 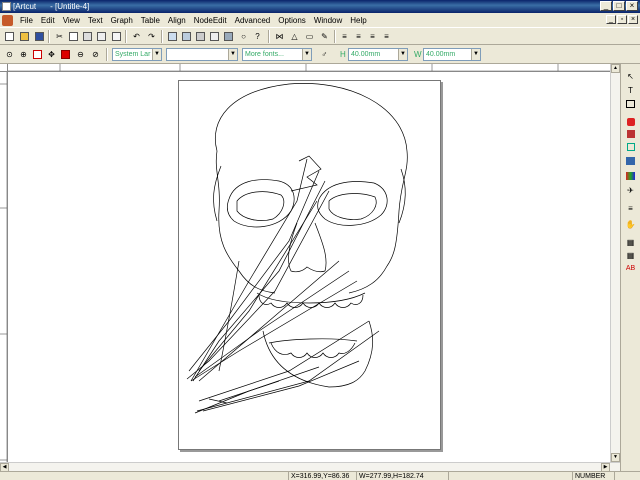 What do you see at coordinates (309, 36) in the screenshot?
I see `transform-icon: ▭` at bounding box center [309, 36].